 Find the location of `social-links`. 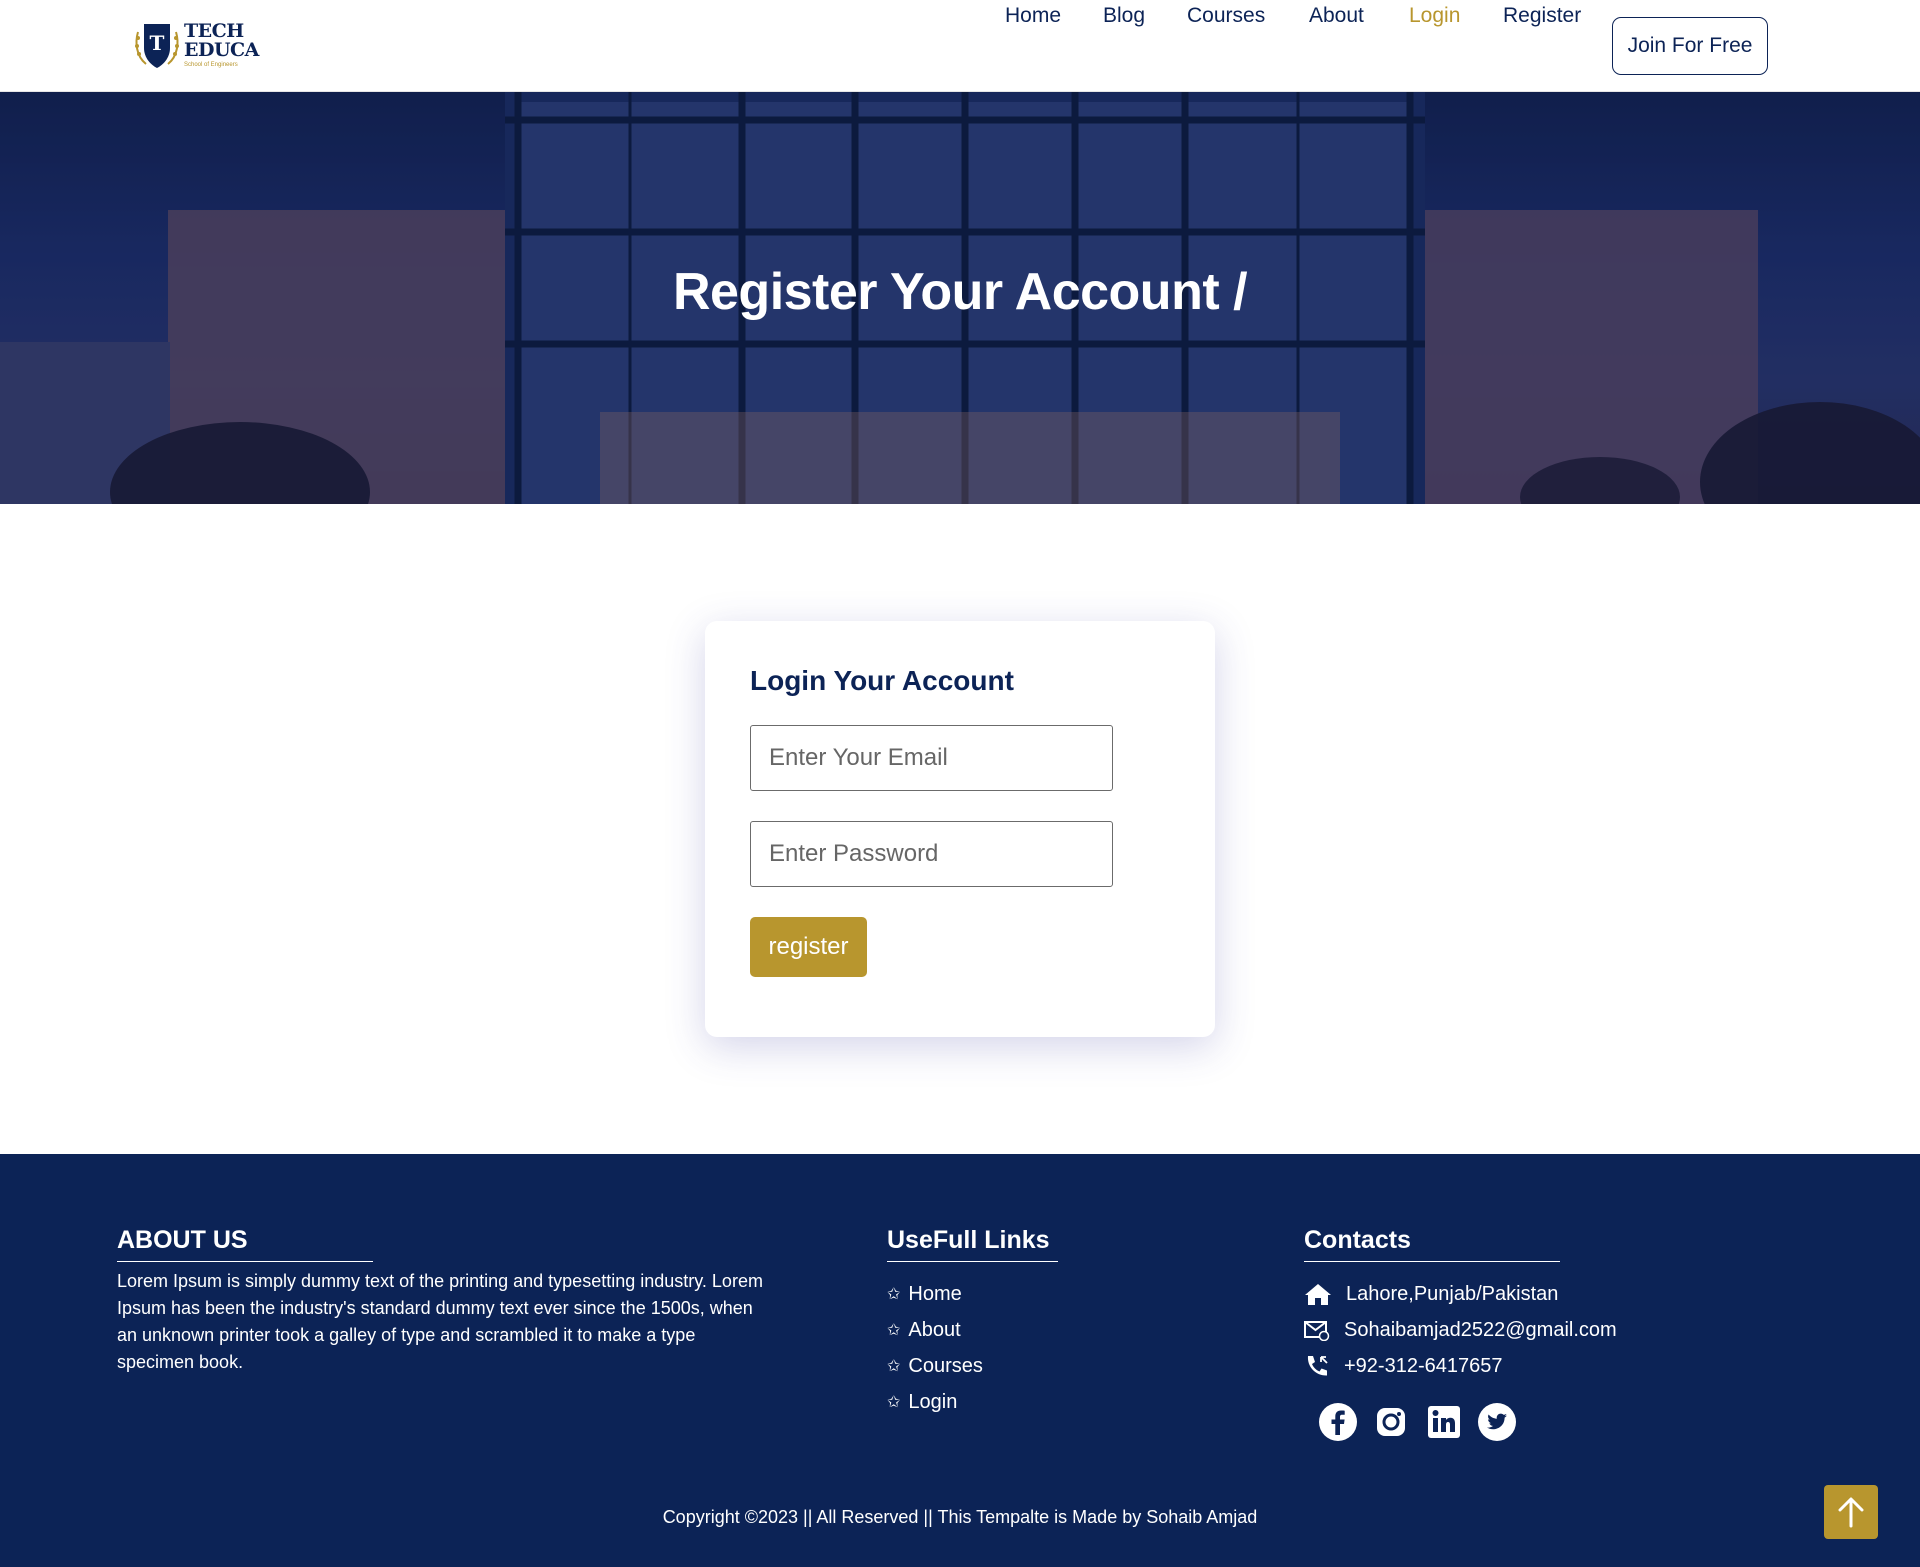

social-links is located at coordinates (1424, 1422).